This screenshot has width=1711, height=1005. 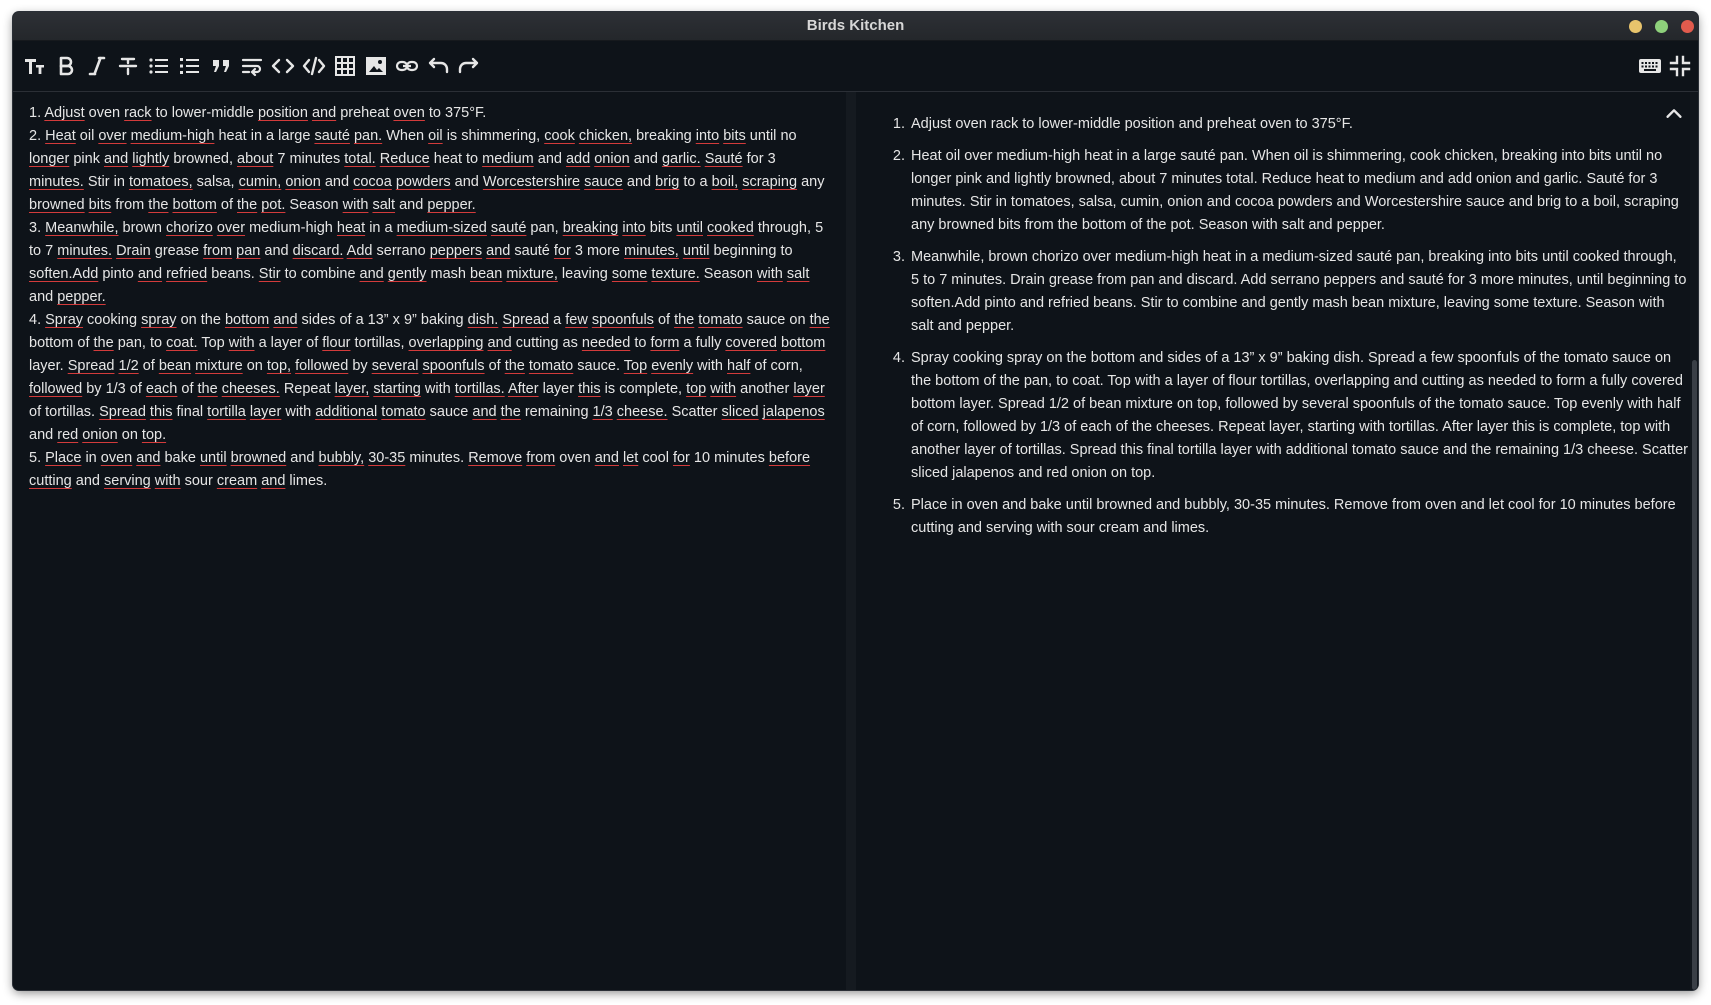 I want to click on text-size-icon, so click(x=34, y=66).